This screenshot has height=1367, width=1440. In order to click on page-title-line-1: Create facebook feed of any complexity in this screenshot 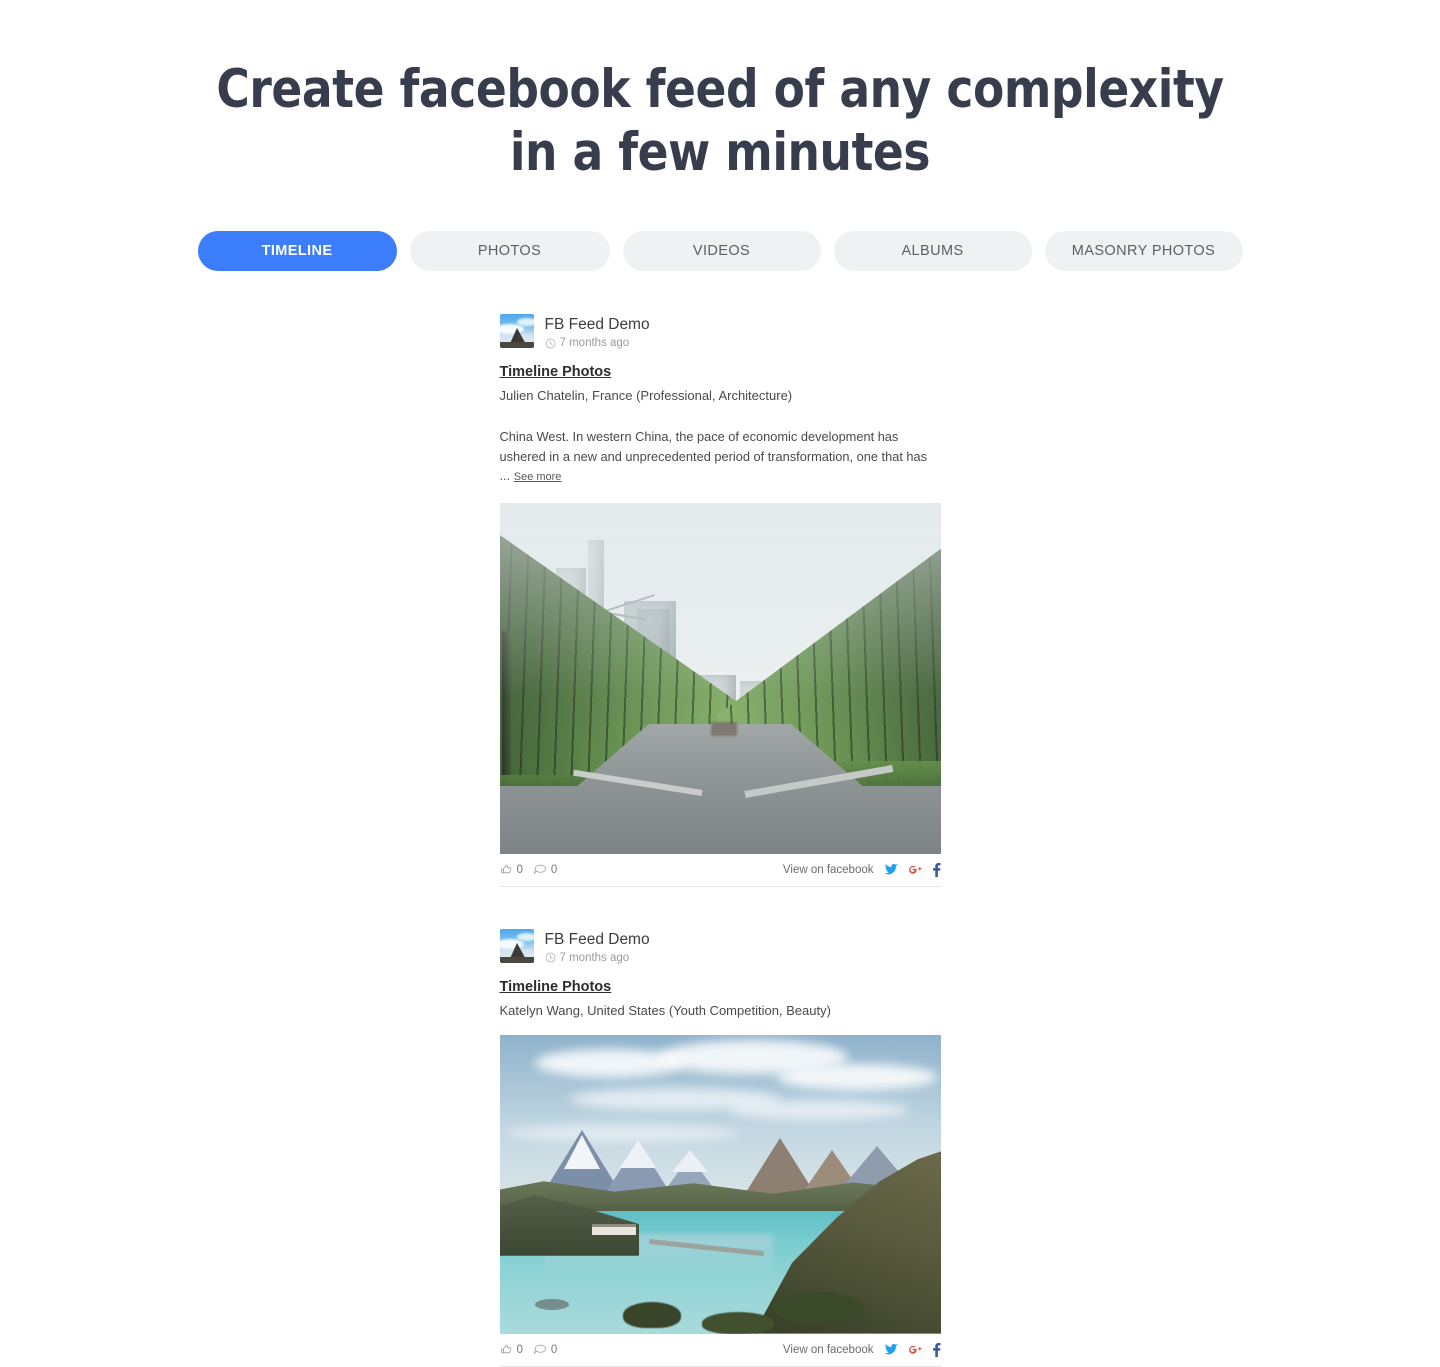, I will do `click(720, 89)`.